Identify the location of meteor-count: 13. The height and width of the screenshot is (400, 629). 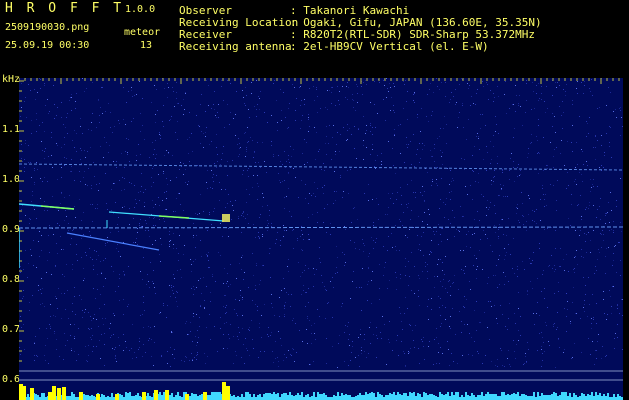
(146, 45).